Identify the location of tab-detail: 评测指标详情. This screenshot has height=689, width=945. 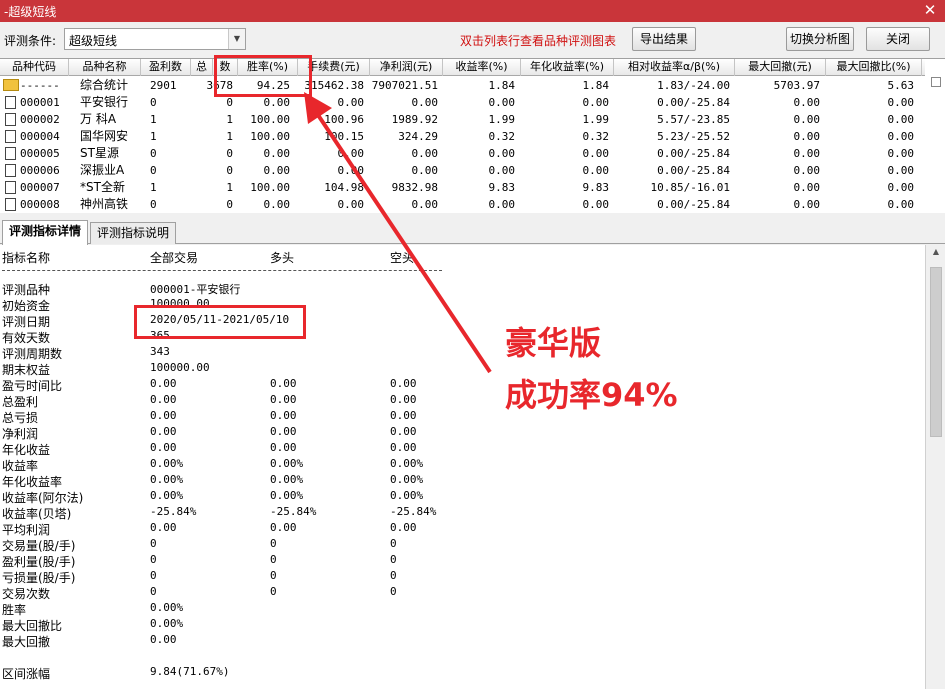
(45, 232).